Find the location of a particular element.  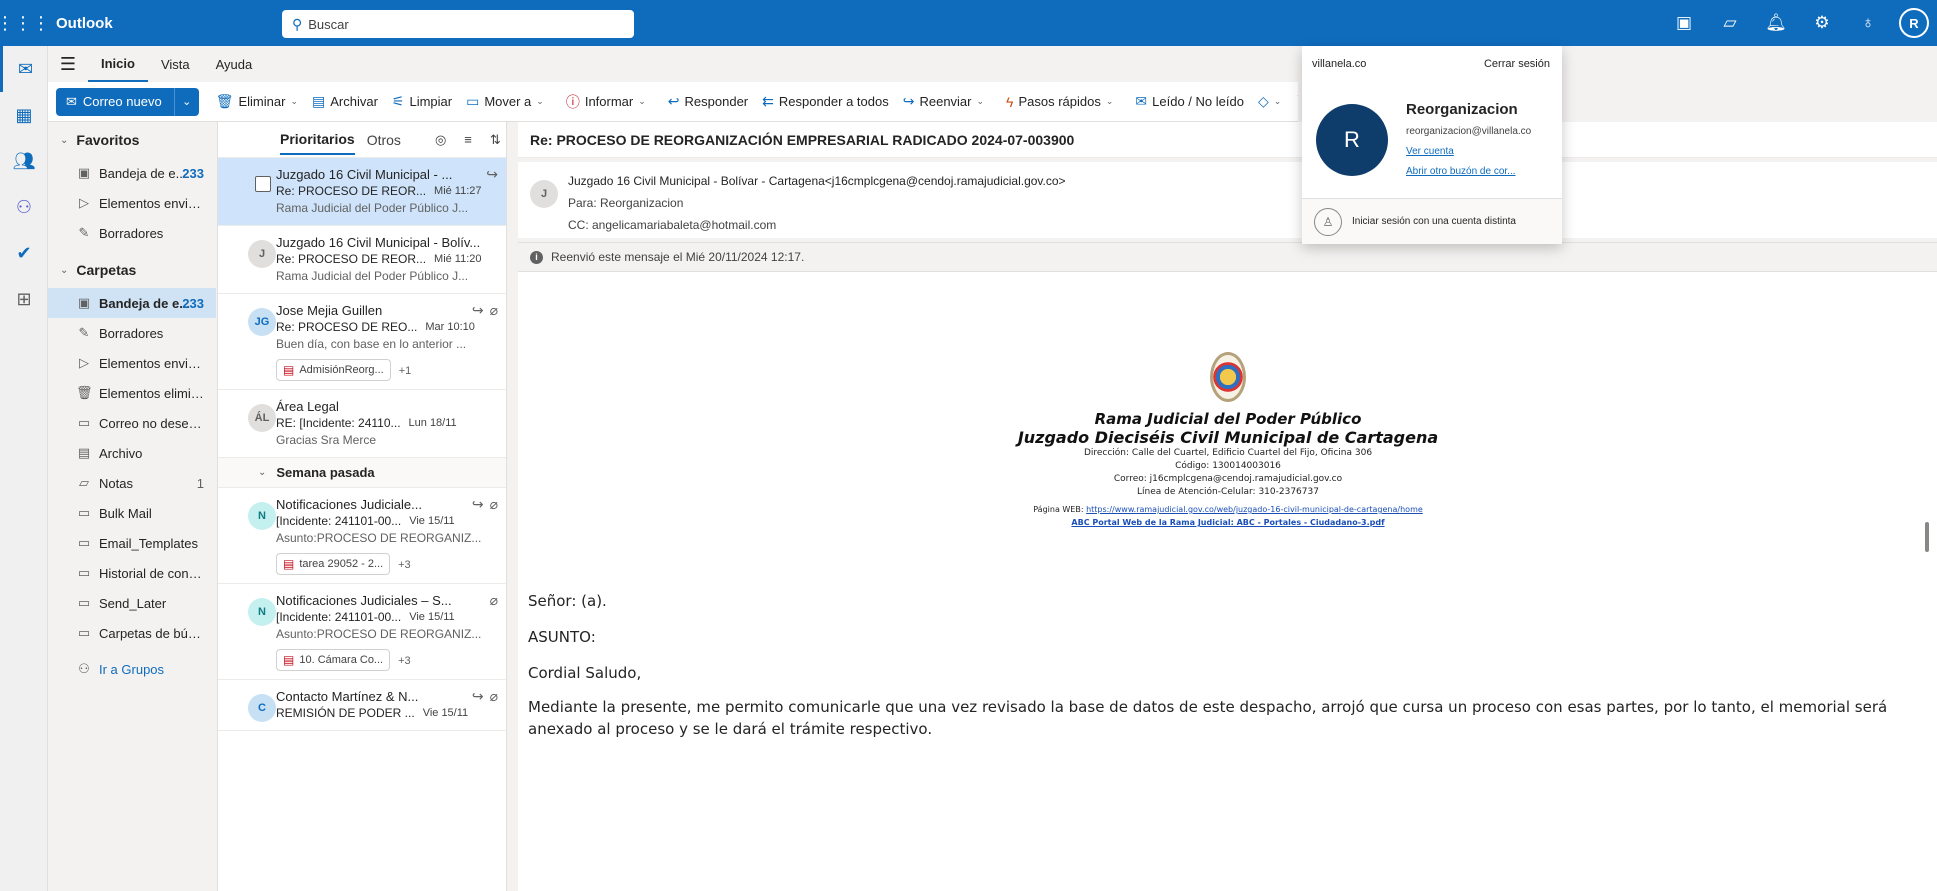

todo-icon: ✔ is located at coordinates (24, 253).